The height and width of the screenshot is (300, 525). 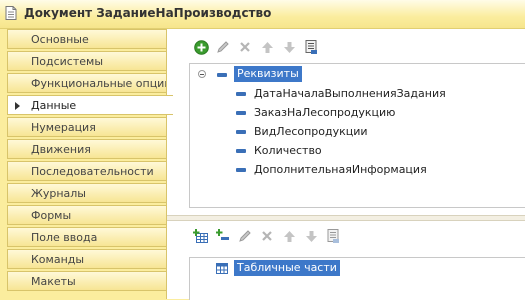 I want to click on sidebar-item-numbering: Нумерация, so click(x=86, y=127).